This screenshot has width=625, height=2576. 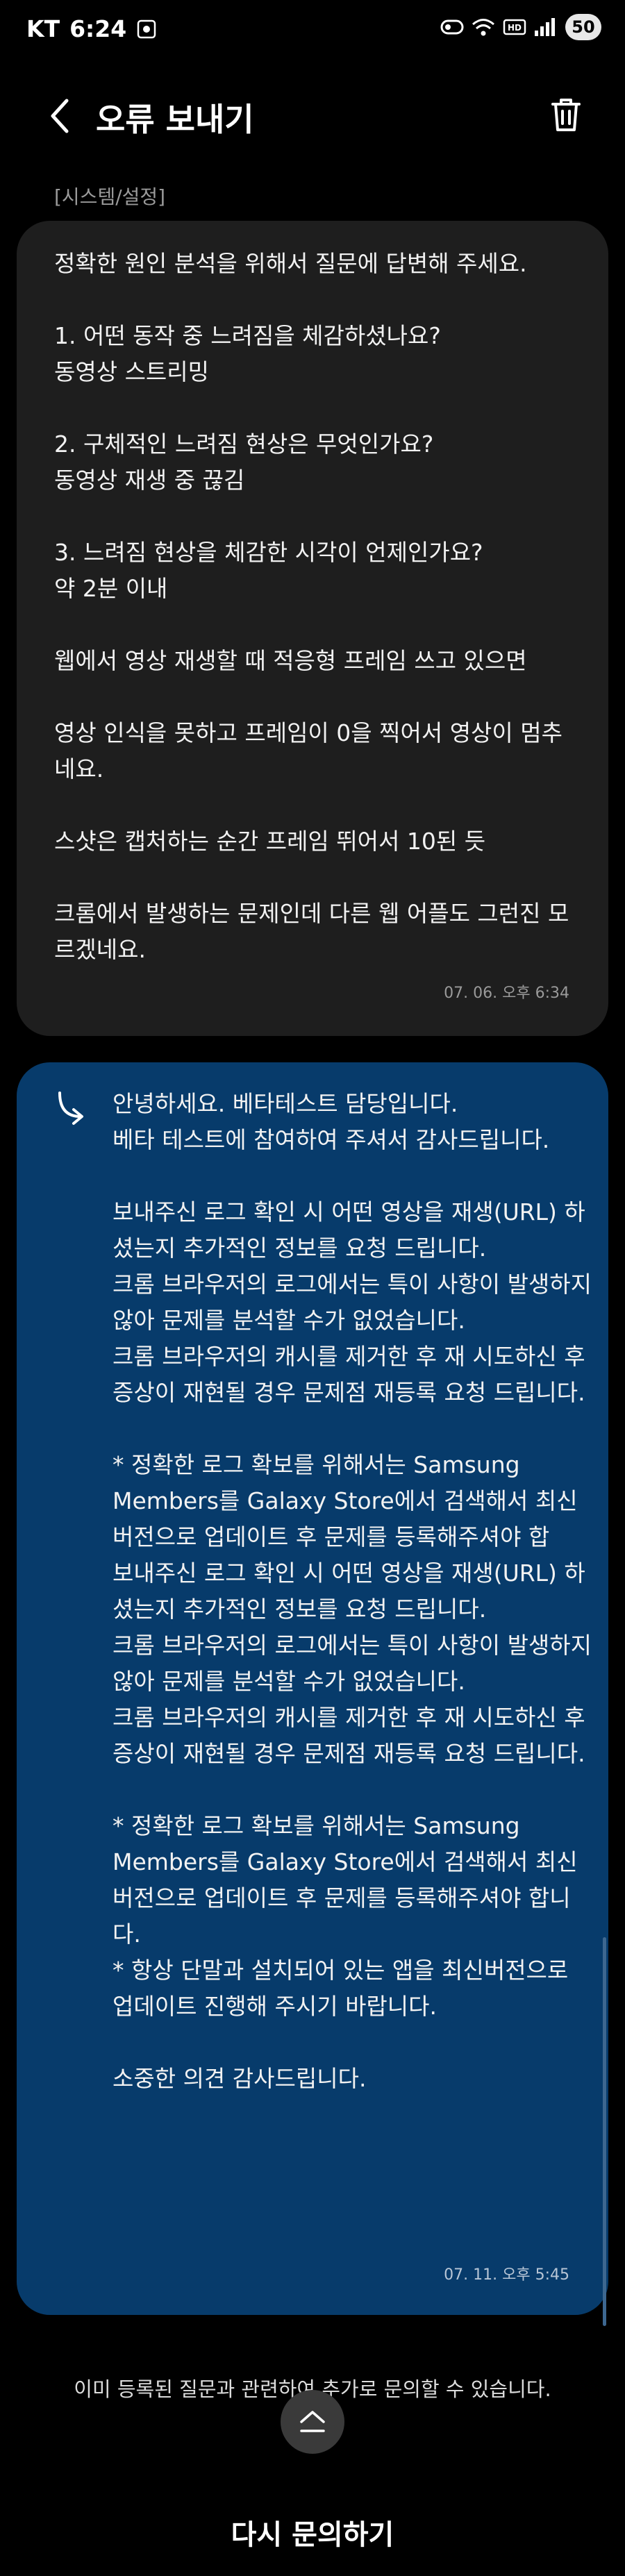 What do you see at coordinates (146, 29) in the screenshot?
I see `screen-capture-icon` at bounding box center [146, 29].